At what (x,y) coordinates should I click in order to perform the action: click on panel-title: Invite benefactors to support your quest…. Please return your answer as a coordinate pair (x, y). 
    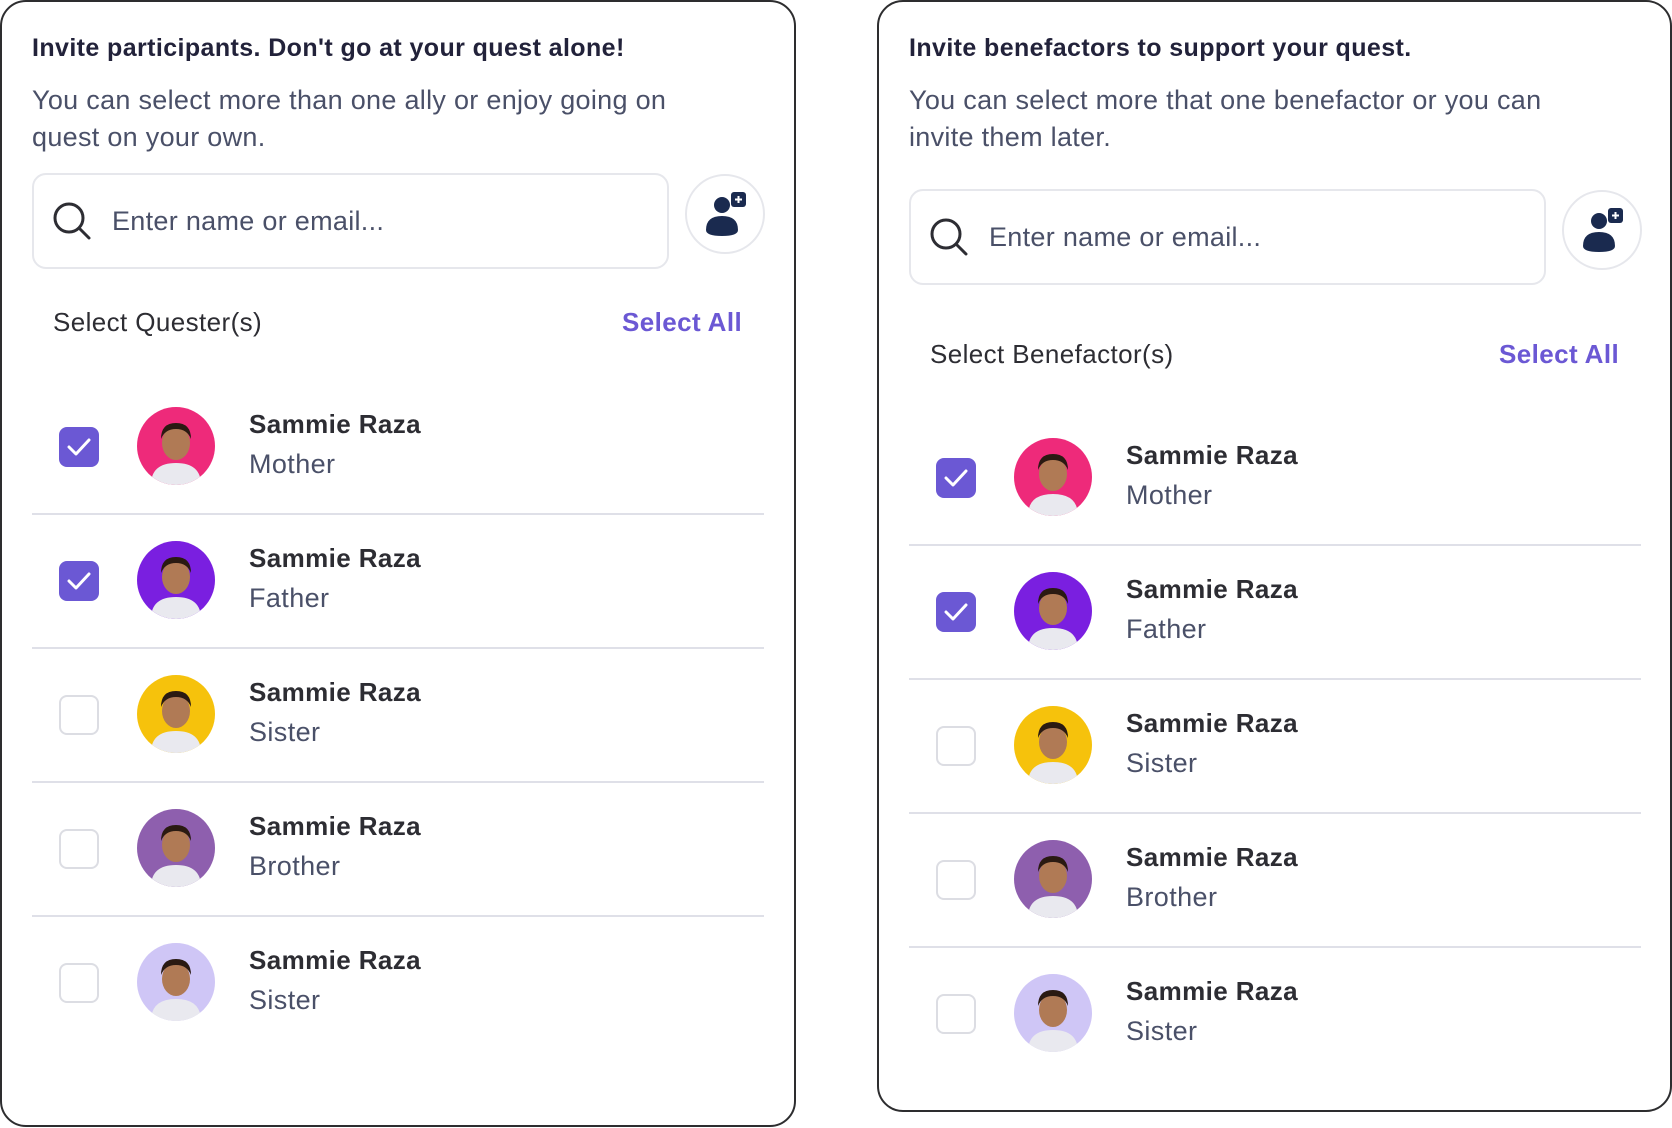
    Looking at the image, I should click on (1160, 48).